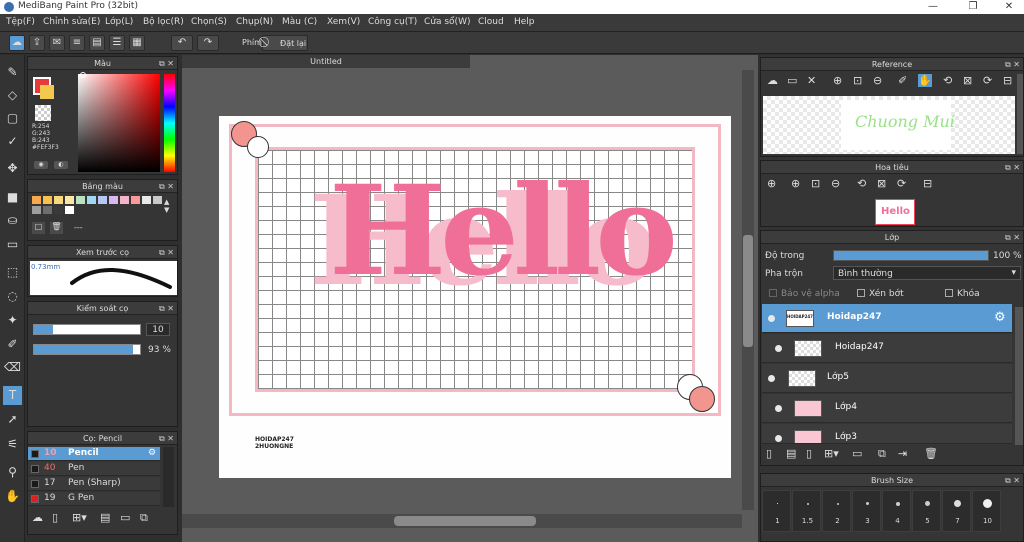 This screenshot has width=1024, height=542. What do you see at coordinates (927, 273) in the screenshot?
I see `blend-mode-select: Bình thường ▾` at bounding box center [927, 273].